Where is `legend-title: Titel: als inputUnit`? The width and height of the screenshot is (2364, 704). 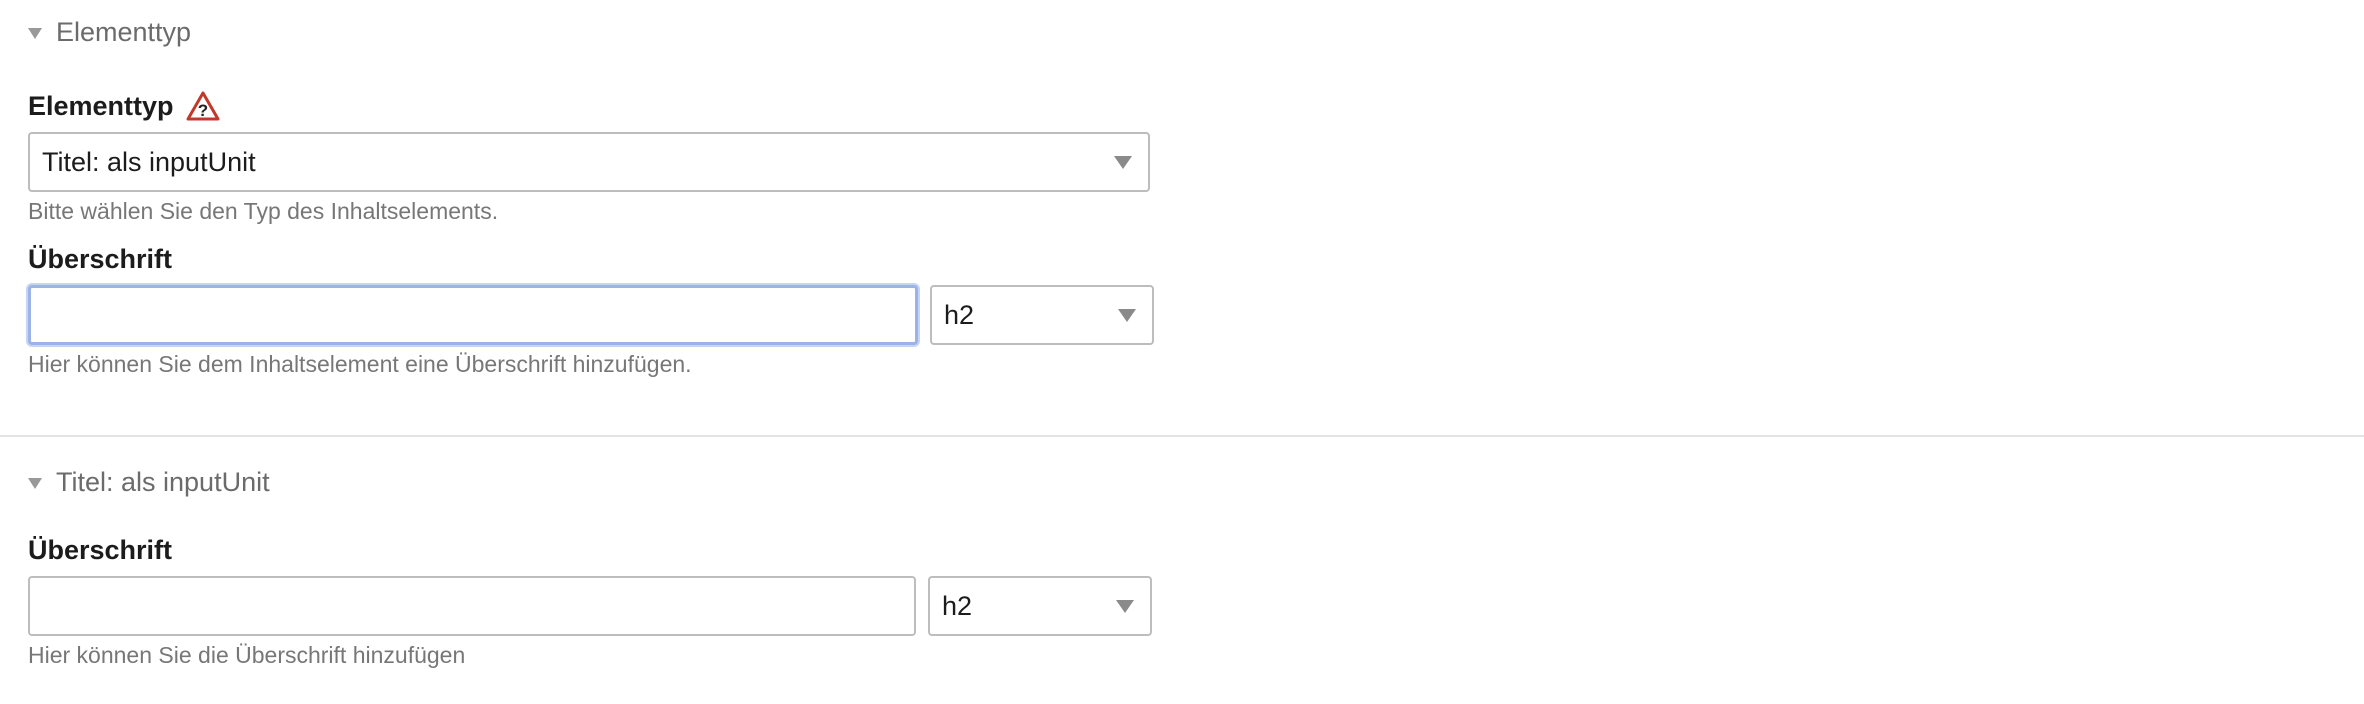 legend-title: Titel: als inputUnit is located at coordinates (163, 481).